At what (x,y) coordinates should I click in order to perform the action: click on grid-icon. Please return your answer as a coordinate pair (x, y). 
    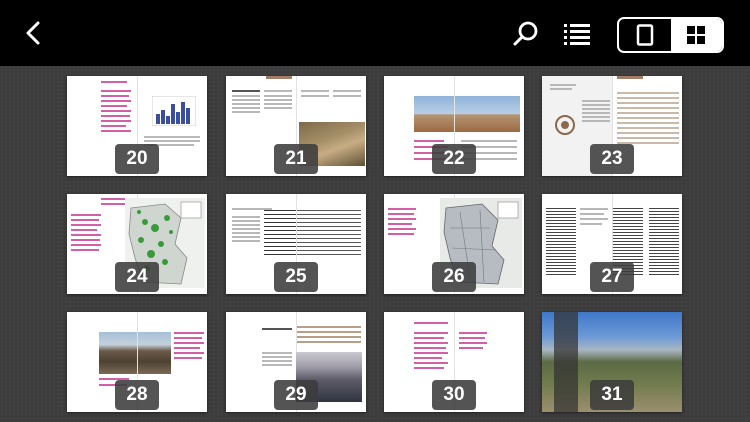
    Looking at the image, I should click on (696, 35).